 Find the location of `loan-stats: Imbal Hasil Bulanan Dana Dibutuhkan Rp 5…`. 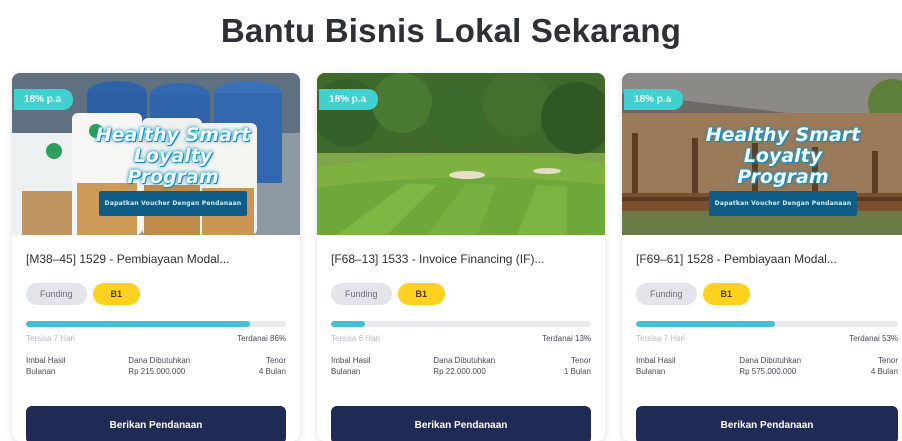

loan-stats: Imbal Hasil Bulanan Dana Dibutuhkan Rp 5… is located at coordinates (767, 366).